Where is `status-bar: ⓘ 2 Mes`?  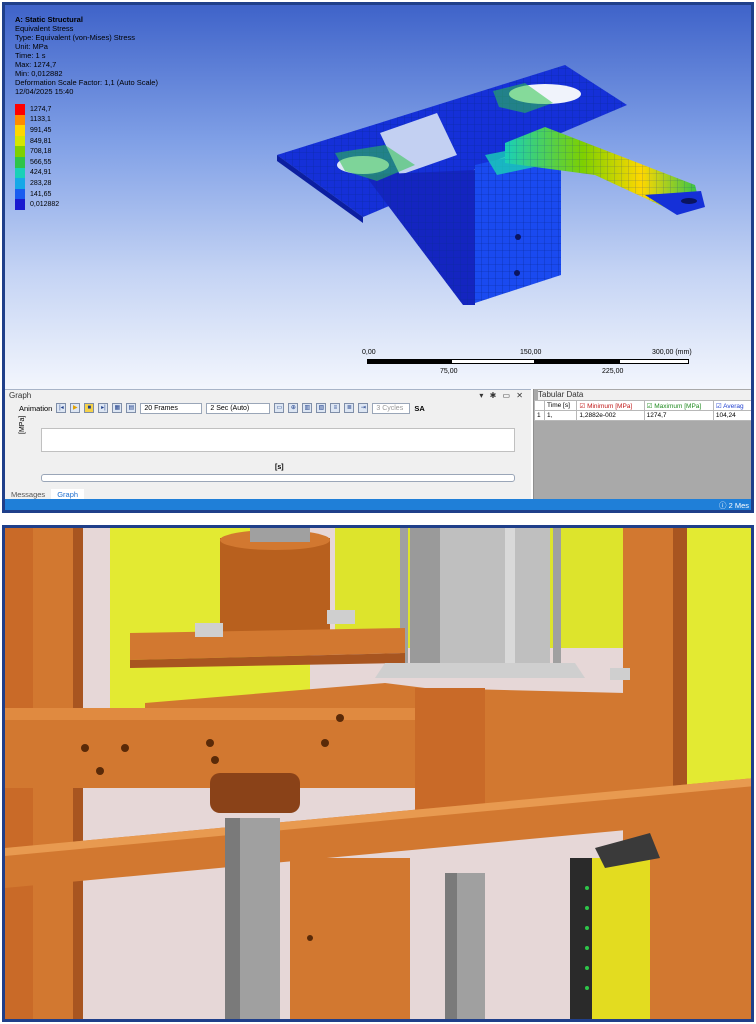
status-bar: ⓘ 2 Mes is located at coordinates (378, 504).